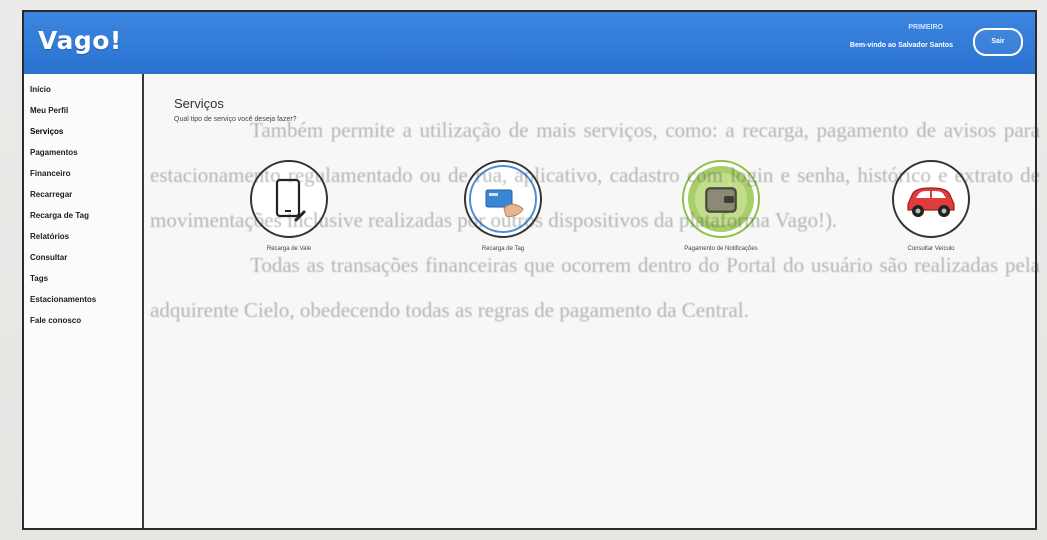  What do you see at coordinates (931, 249) in the screenshot?
I see `service-label: Consultar Veículo` at bounding box center [931, 249].